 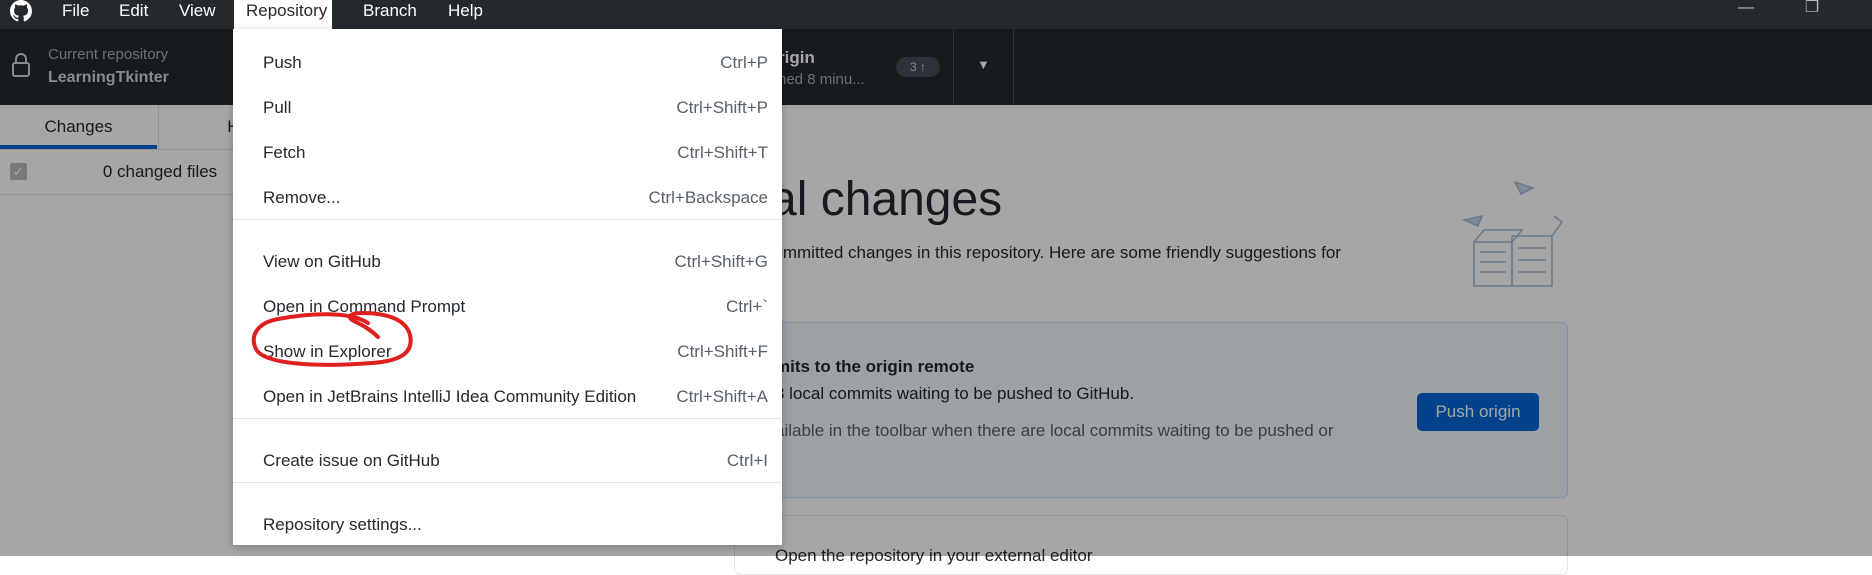 I want to click on menu-help: Help, so click(x=465, y=14).